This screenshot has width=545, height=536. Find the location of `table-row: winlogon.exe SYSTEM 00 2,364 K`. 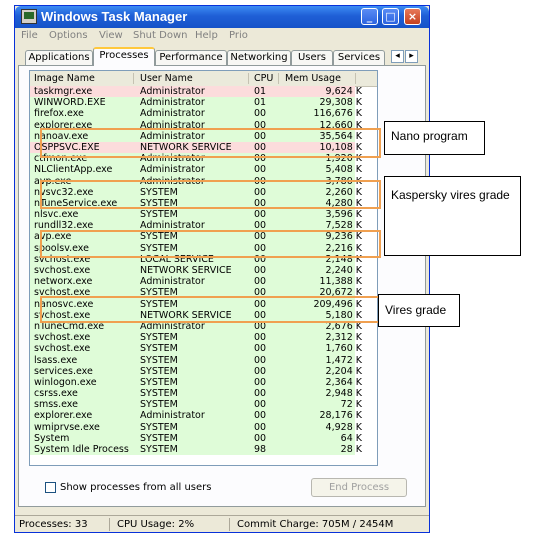

table-row: winlogon.exe SYSTEM 00 2,364 K is located at coordinates (203, 382).